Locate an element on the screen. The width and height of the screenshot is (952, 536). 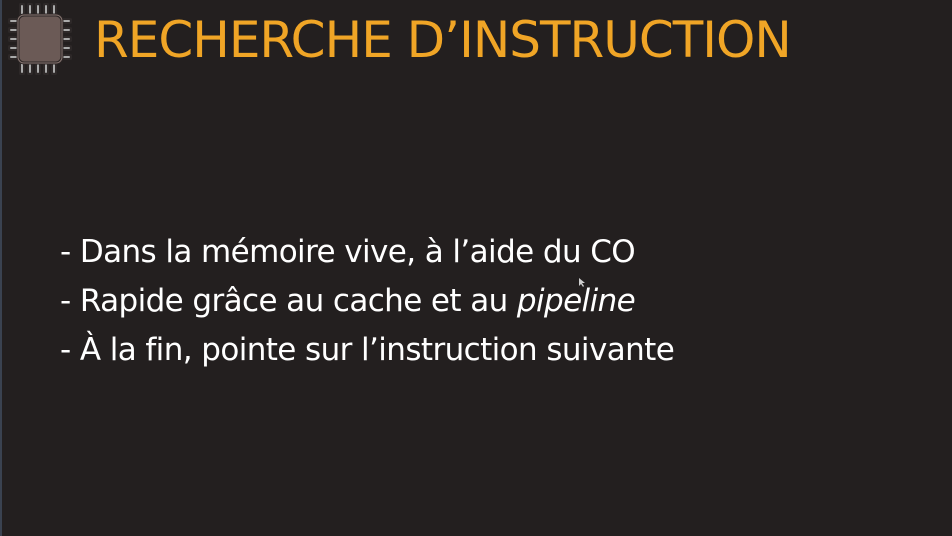
bullet-item: - Dans la mémoire vive, à l’aide du CO is located at coordinates (367, 252).